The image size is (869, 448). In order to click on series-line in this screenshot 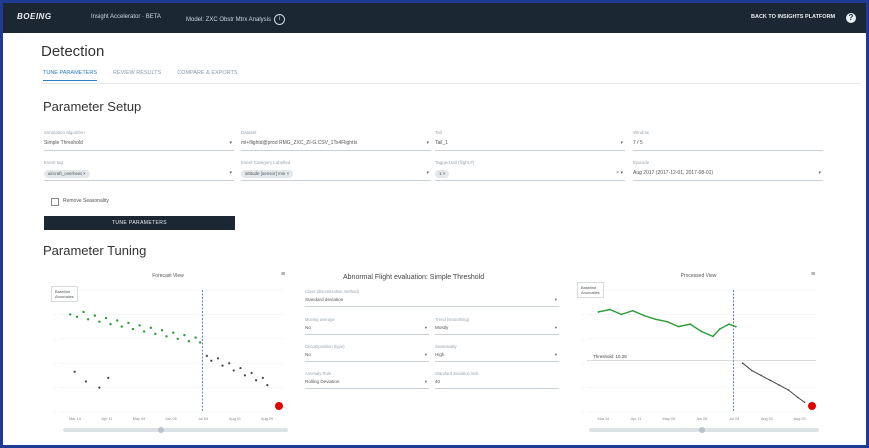, I will do `click(667, 323)`.